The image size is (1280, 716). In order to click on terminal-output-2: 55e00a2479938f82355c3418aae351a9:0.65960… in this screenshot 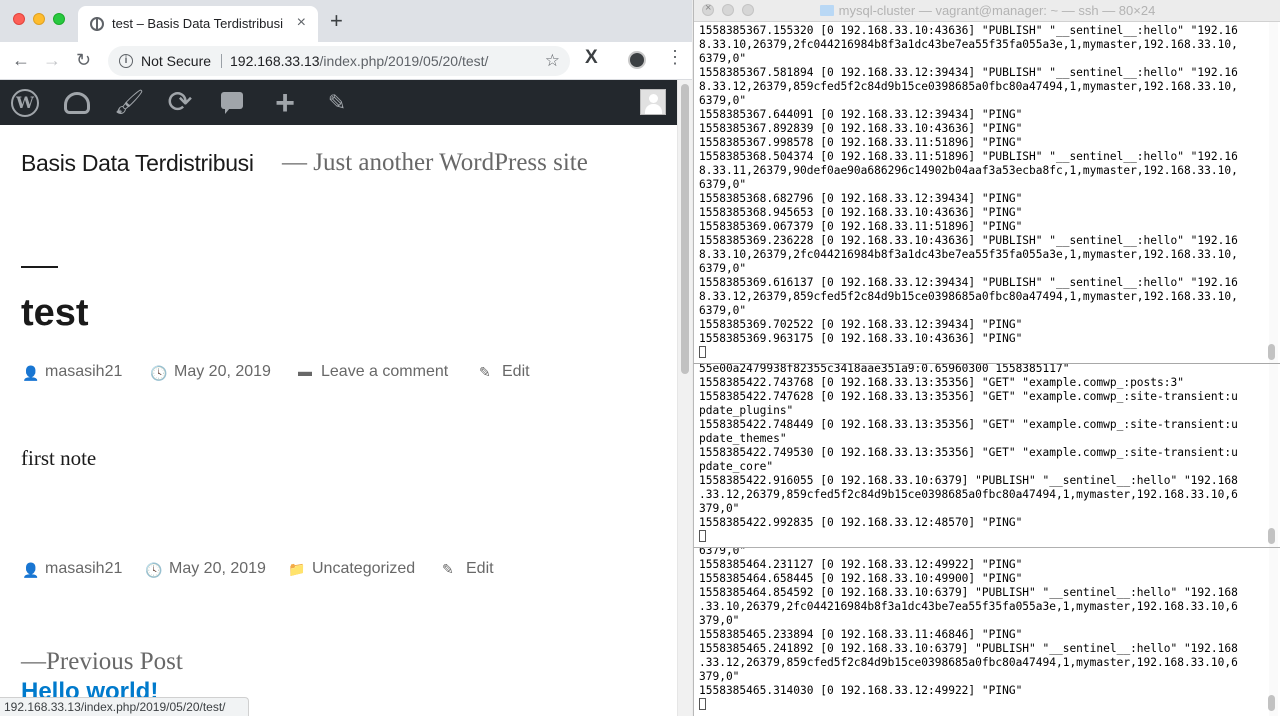, I will do `click(968, 453)`.